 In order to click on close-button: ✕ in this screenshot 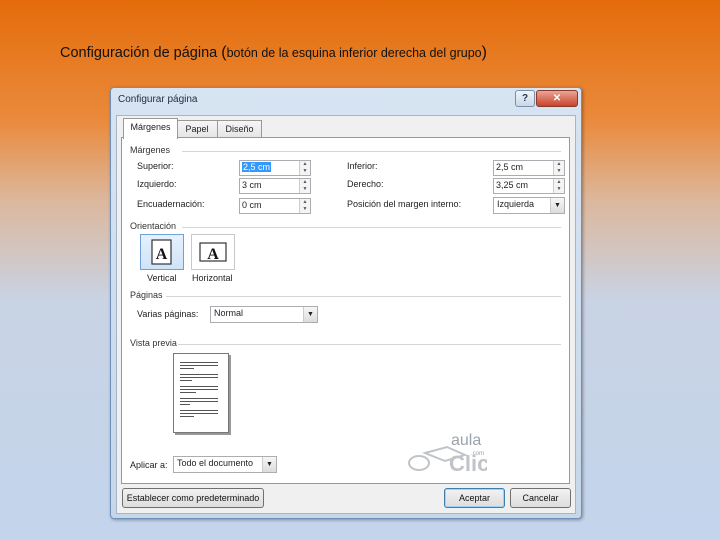, I will do `click(557, 98)`.